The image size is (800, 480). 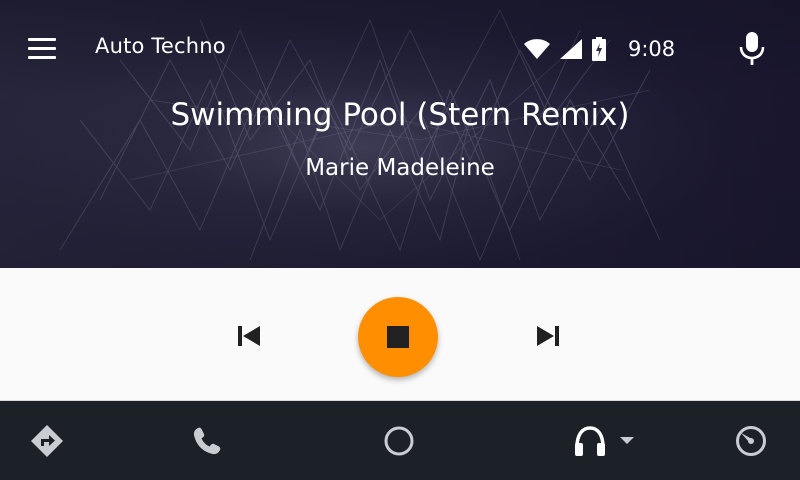 What do you see at coordinates (751, 441) in the screenshot?
I see `dashboard-gauge-icon` at bounding box center [751, 441].